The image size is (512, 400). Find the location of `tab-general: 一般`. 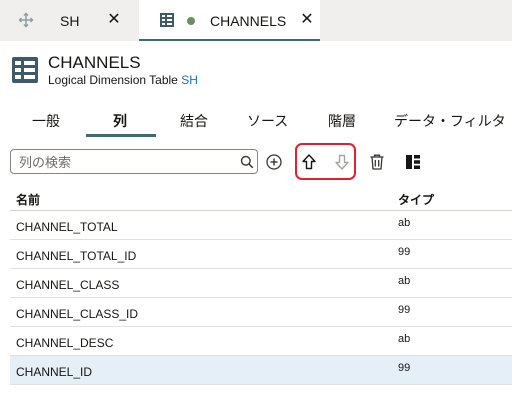

tab-general: 一般 is located at coordinates (46, 121).